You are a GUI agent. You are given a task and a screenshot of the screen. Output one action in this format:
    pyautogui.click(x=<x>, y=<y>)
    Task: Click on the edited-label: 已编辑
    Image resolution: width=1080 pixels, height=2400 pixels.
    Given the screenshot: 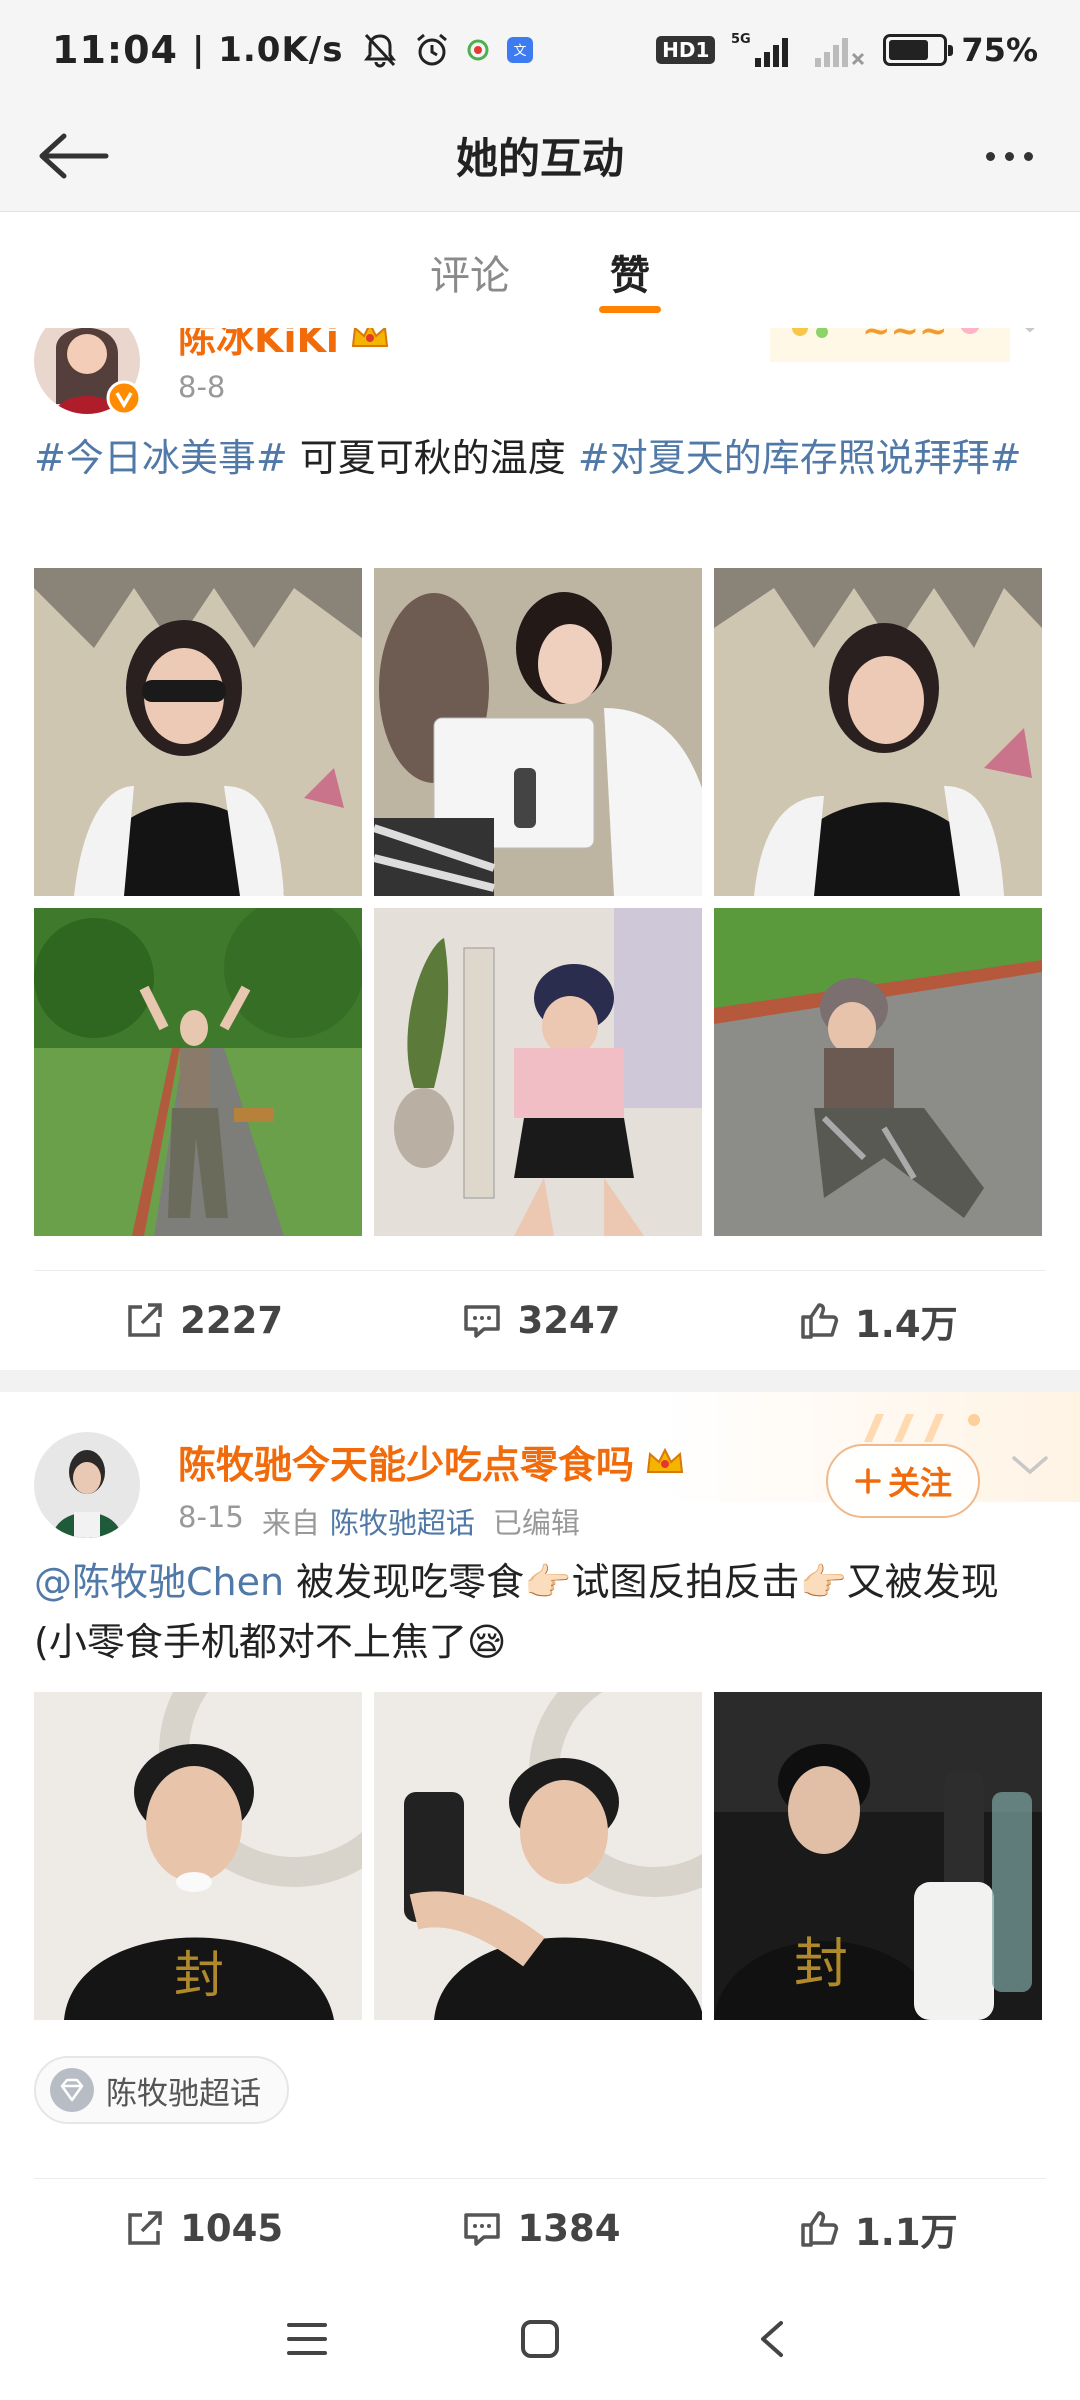 What is the action you would take?
    pyautogui.click(x=536, y=1523)
    